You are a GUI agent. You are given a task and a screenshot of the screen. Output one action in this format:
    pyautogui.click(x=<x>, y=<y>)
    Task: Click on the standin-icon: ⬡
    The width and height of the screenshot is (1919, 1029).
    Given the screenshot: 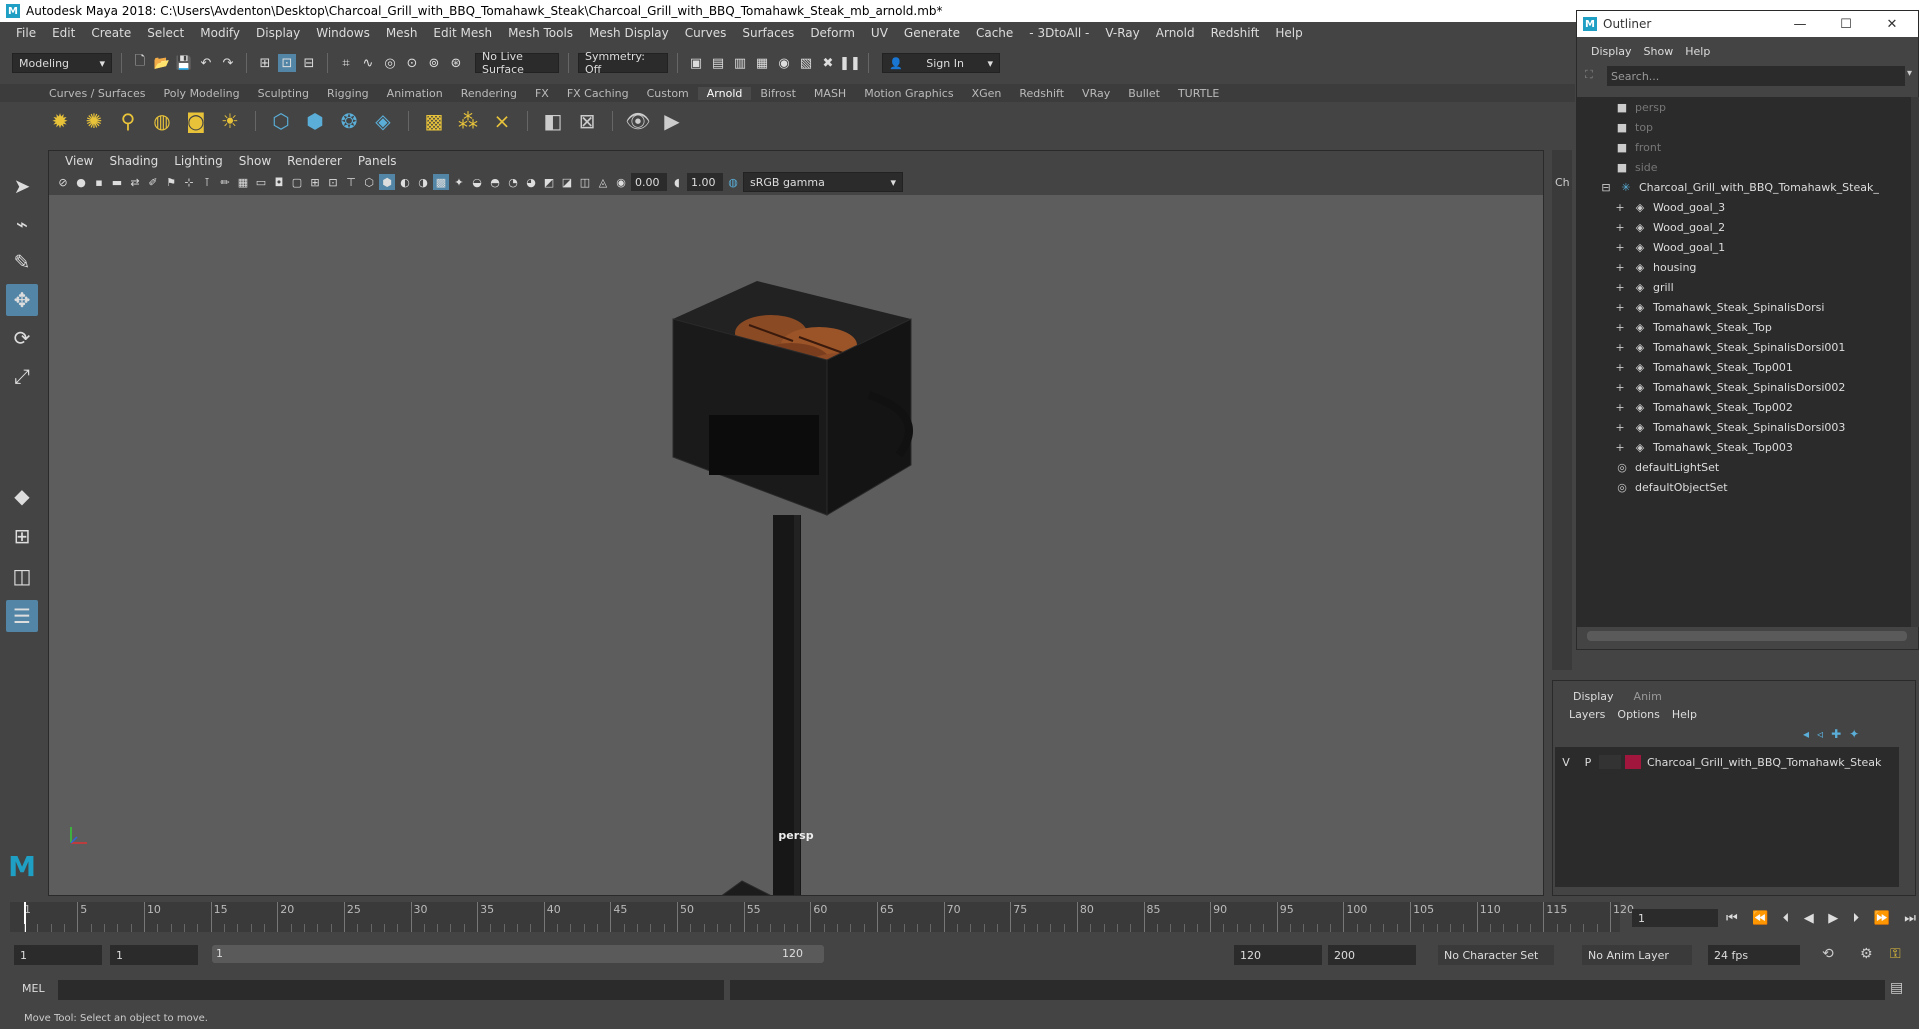 What is the action you would take?
    pyautogui.click(x=281, y=121)
    